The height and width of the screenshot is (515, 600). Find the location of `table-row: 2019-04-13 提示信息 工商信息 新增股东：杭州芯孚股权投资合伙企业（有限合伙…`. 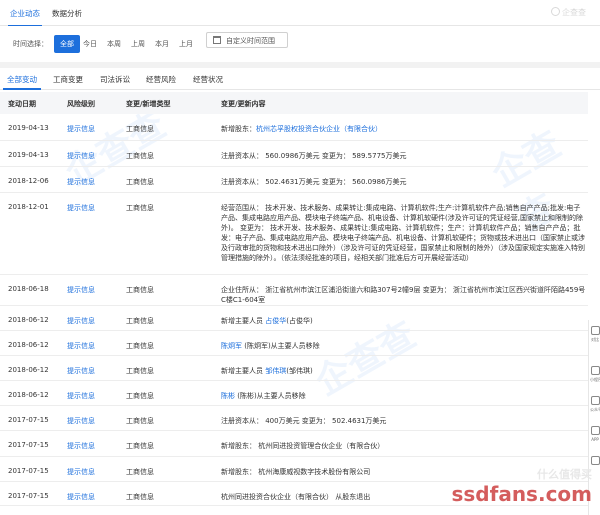

table-row: 2019-04-13 提示信息 工商信息 新增股东：杭州芯孚股权投资合伙企业（有限合伙… is located at coordinates (294, 127).